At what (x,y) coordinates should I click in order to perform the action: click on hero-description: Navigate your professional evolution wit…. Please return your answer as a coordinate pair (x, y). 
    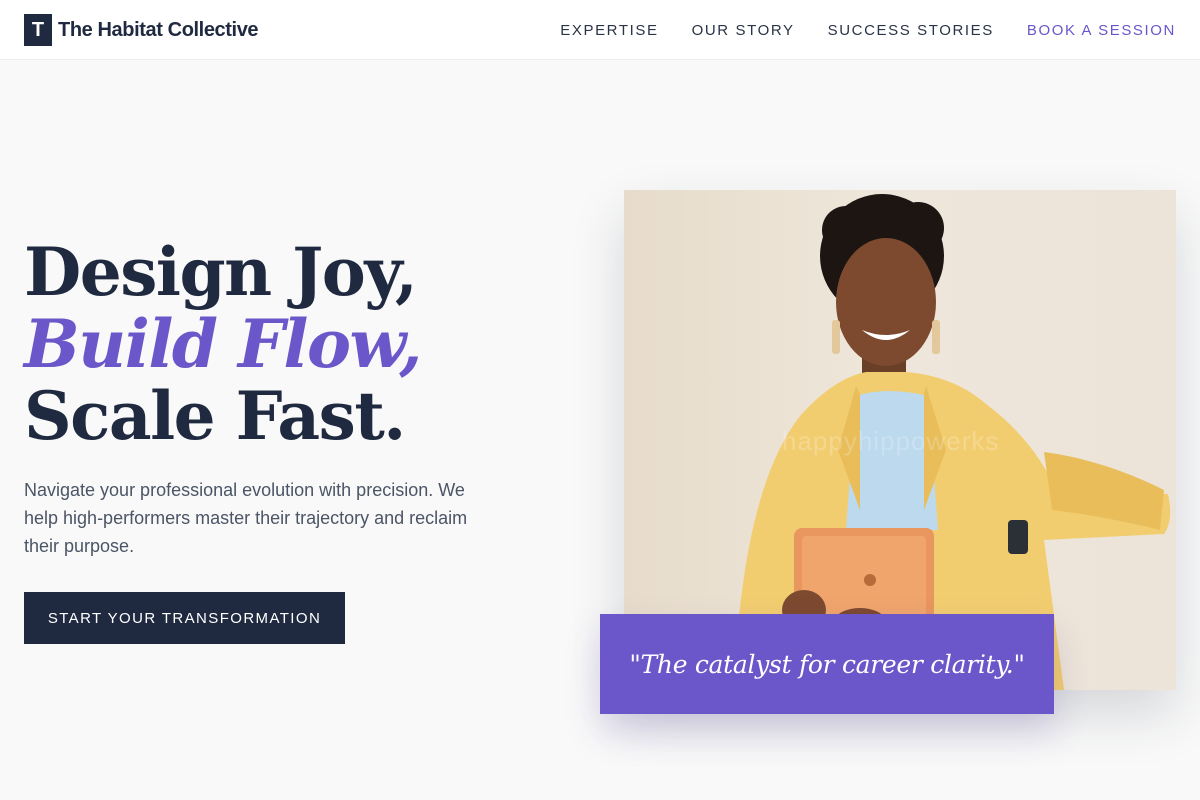
    Looking at the image, I should click on (246, 518).